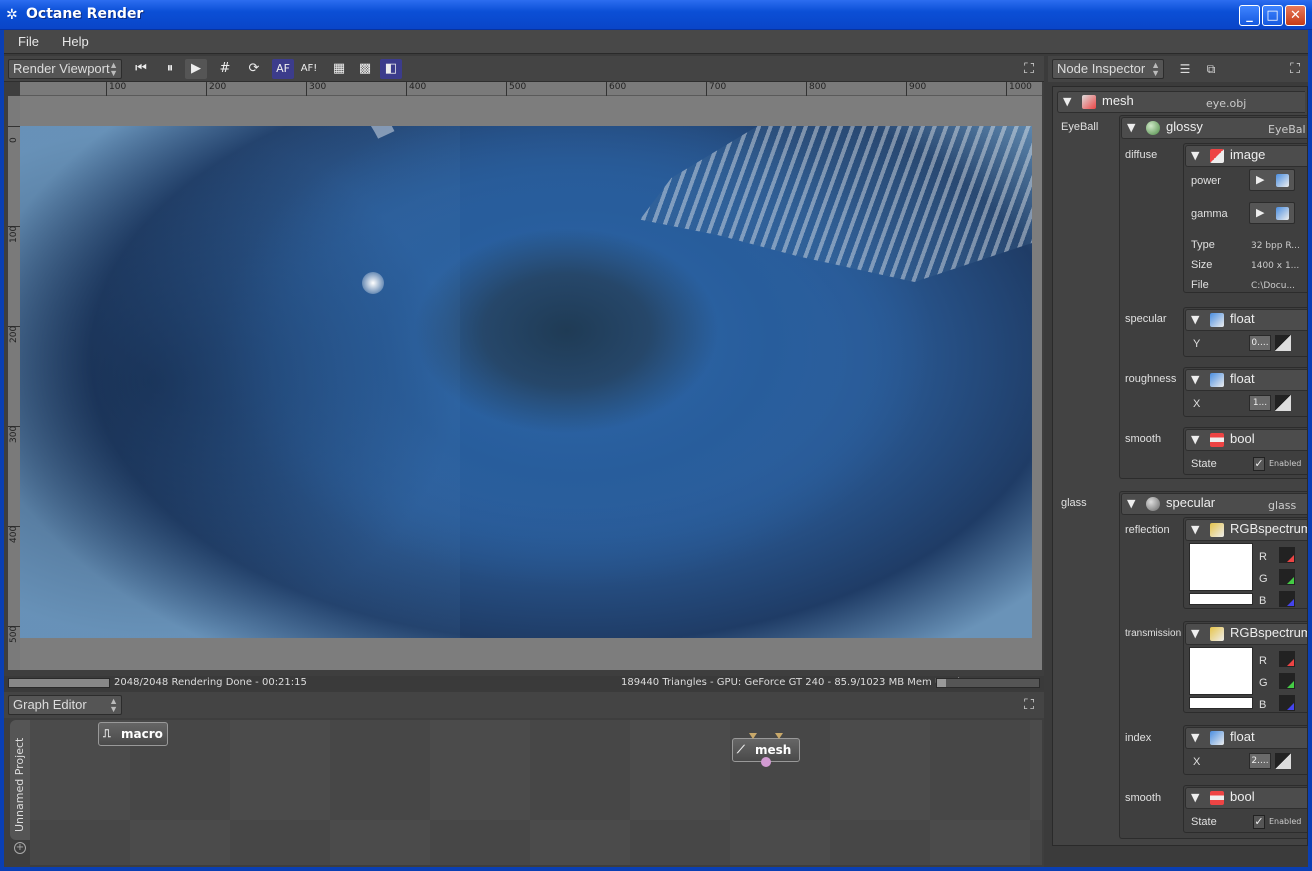 This screenshot has width=1312, height=871. Describe the element at coordinates (1272, 15) in the screenshot. I see `maximize-button: □` at that location.